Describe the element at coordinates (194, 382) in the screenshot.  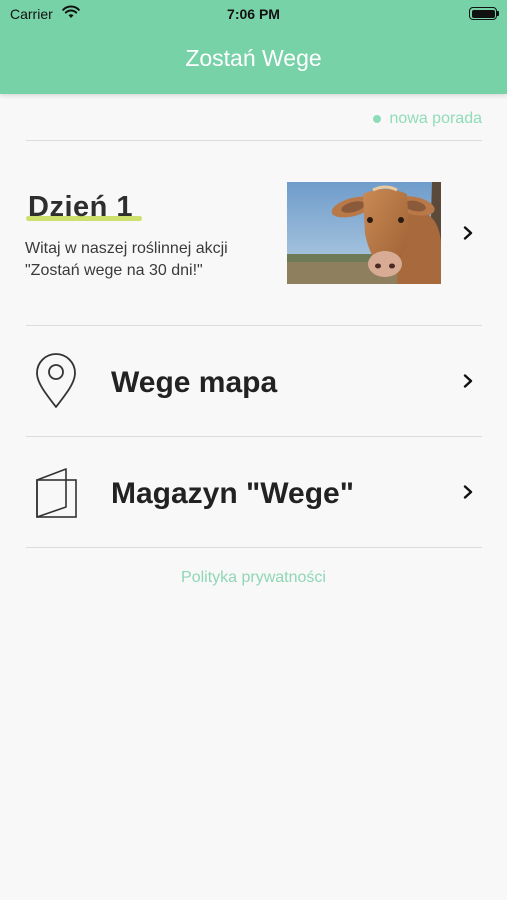
I see `menu-item-label: Wege mapa` at that location.